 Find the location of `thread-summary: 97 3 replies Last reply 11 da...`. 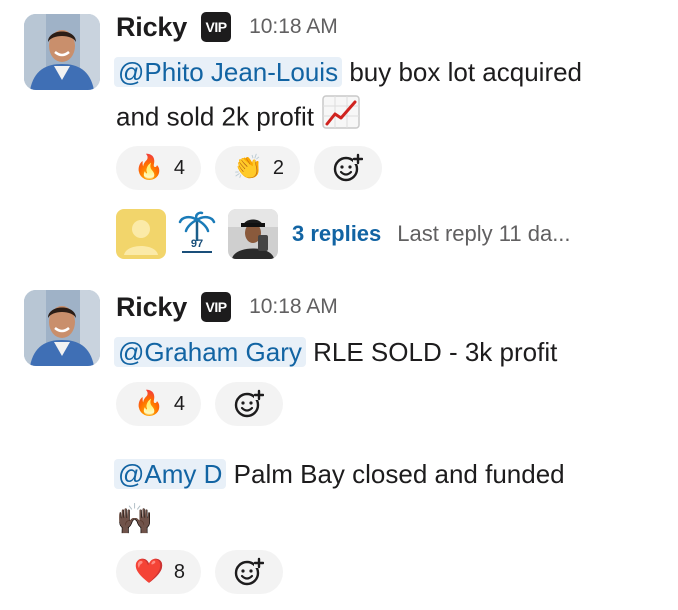

thread-summary: 97 3 replies Last reply 11 da... is located at coordinates (343, 234).